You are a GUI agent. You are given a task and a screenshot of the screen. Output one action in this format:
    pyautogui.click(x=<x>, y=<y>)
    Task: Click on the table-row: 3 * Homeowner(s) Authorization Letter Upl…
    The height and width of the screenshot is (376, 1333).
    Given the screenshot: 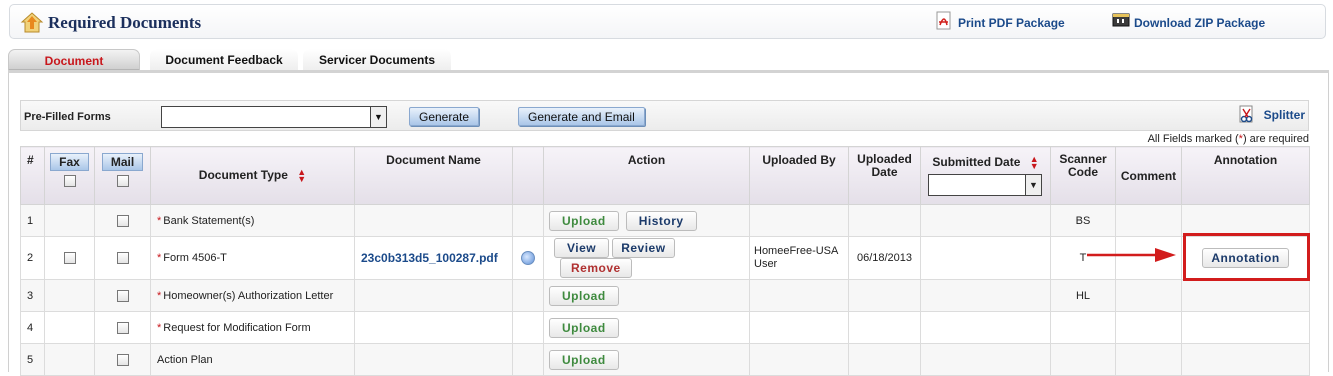 What is the action you would take?
    pyautogui.click(x=665, y=295)
    